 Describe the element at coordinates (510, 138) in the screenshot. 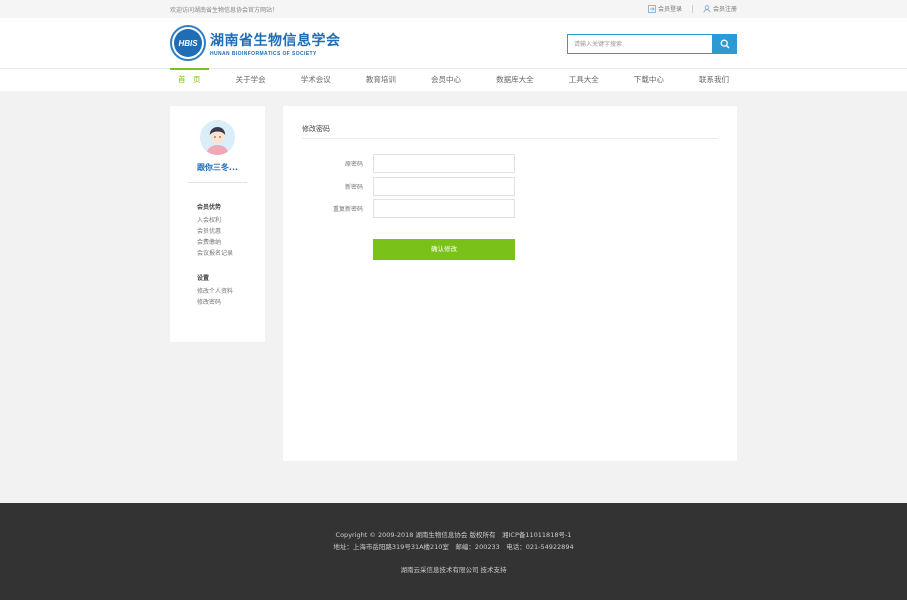

I see `title-divider` at that location.